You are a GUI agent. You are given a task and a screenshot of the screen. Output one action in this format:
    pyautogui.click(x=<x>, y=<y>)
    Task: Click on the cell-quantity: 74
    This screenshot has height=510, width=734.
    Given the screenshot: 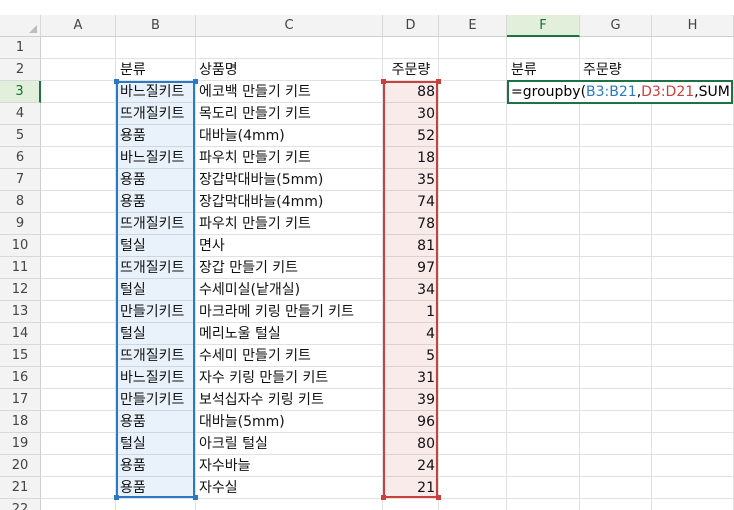 What is the action you would take?
    pyautogui.click(x=411, y=202)
    